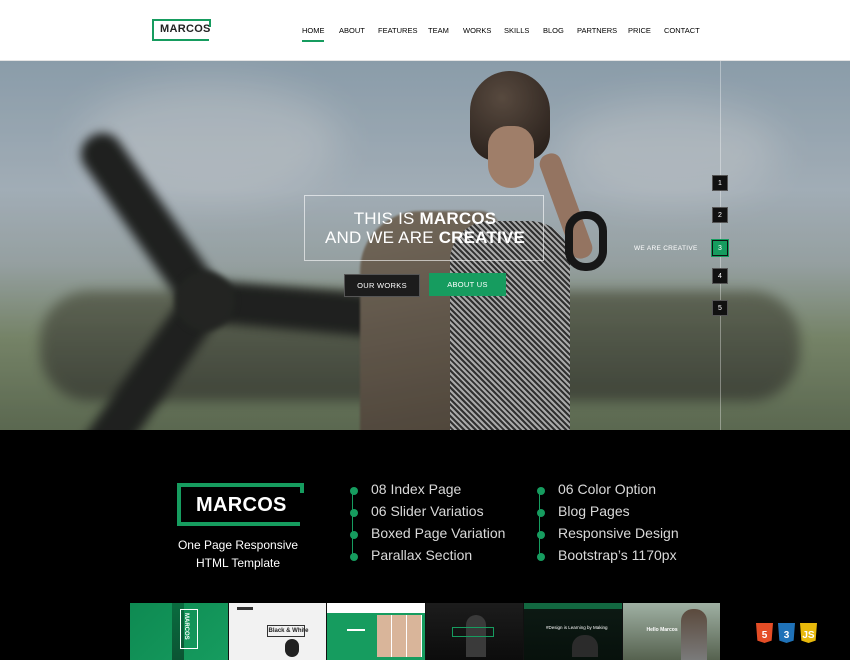  I want to click on hero-line2-prefix: AND WE ARE, so click(379, 237).